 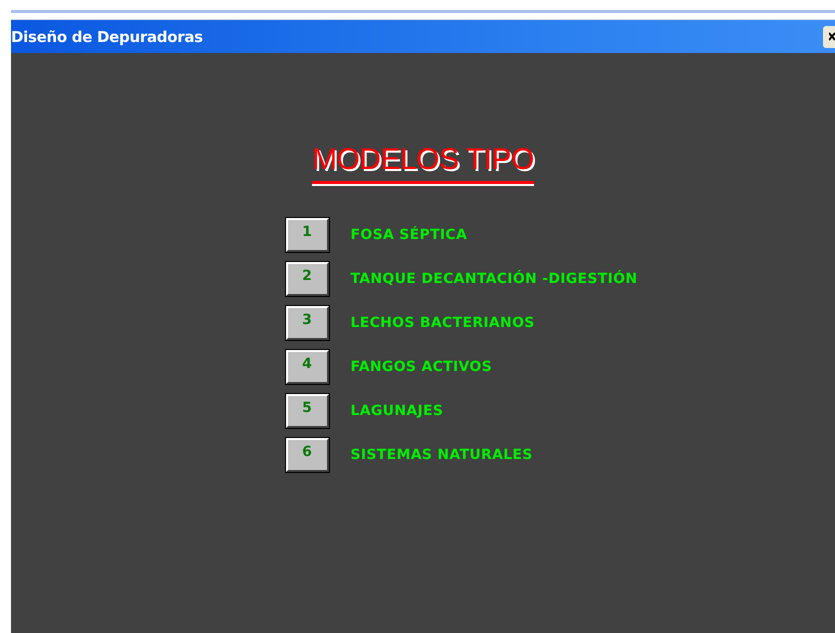 What do you see at coordinates (409, 235) in the screenshot?
I see `model-label: FOSA SÉPTICA` at bounding box center [409, 235].